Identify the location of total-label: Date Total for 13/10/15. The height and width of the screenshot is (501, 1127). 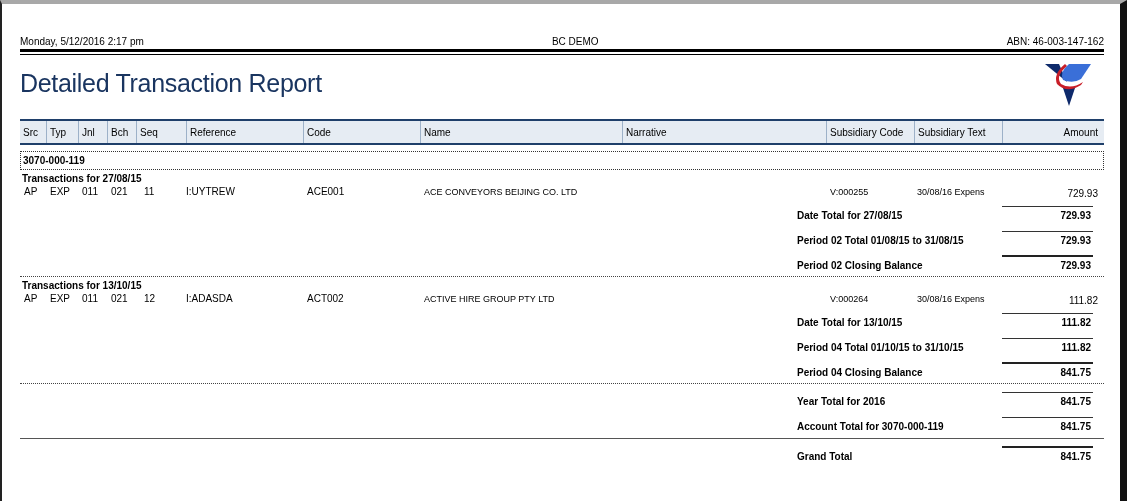
(850, 323).